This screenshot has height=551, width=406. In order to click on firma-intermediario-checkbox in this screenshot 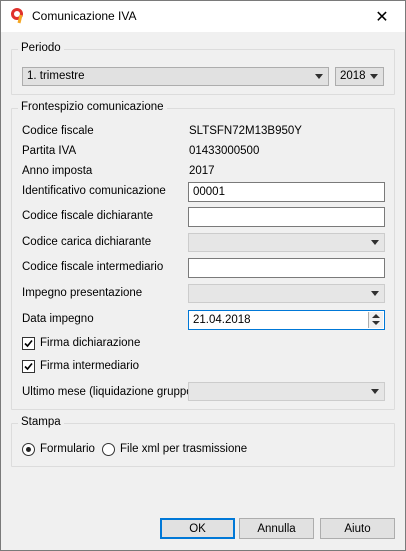, I will do `click(28, 366)`.